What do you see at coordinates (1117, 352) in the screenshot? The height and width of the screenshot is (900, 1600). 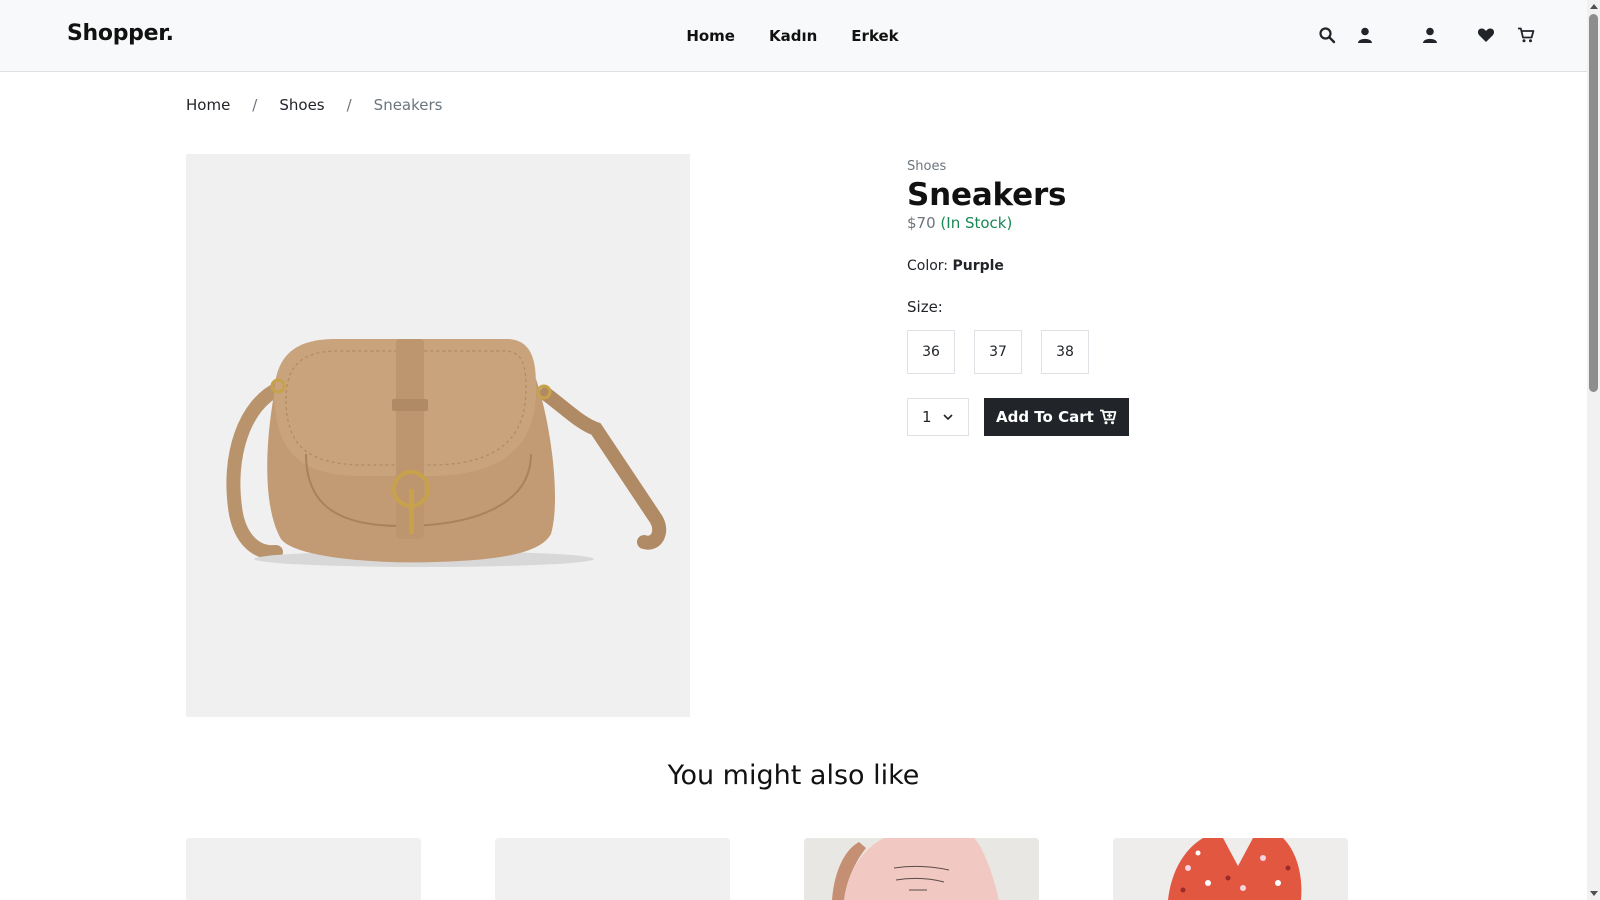 I see `size-options: 36 37 38` at bounding box center [1117, 352].